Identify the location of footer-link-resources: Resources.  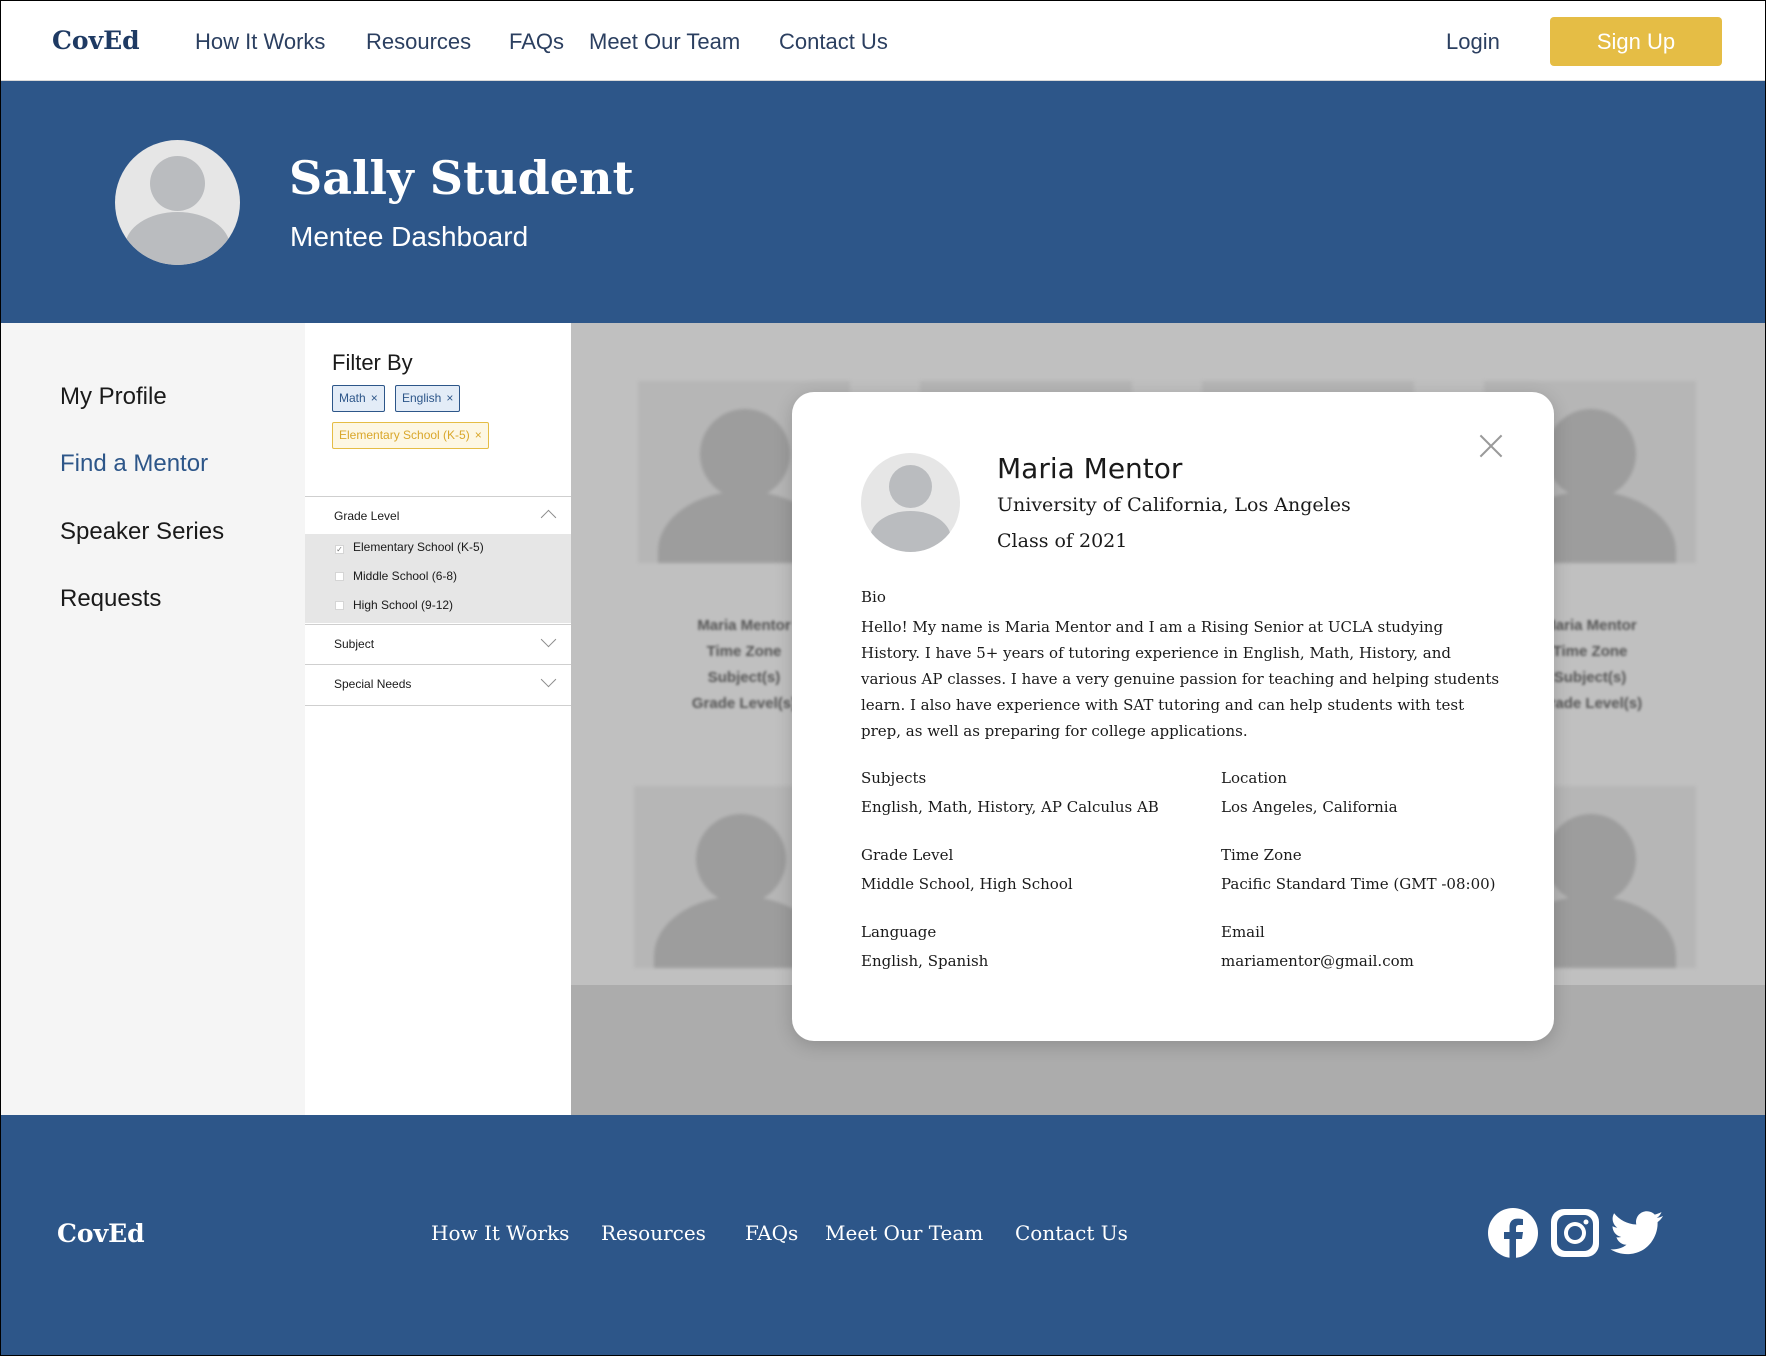
(653, 1233).